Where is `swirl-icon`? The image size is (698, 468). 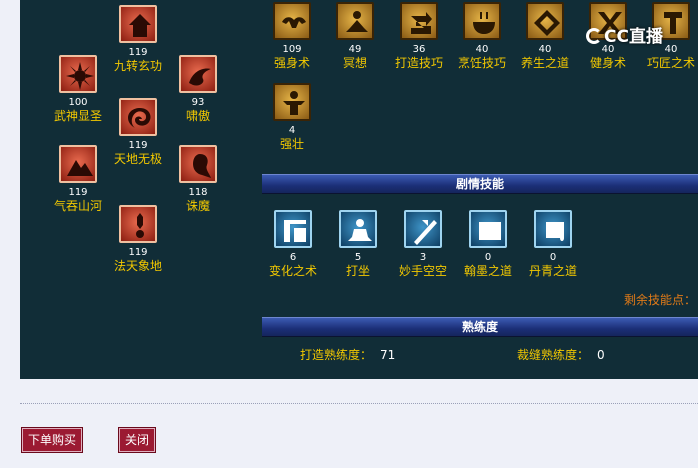
swirl-icon is located at coordinates (138, 117).